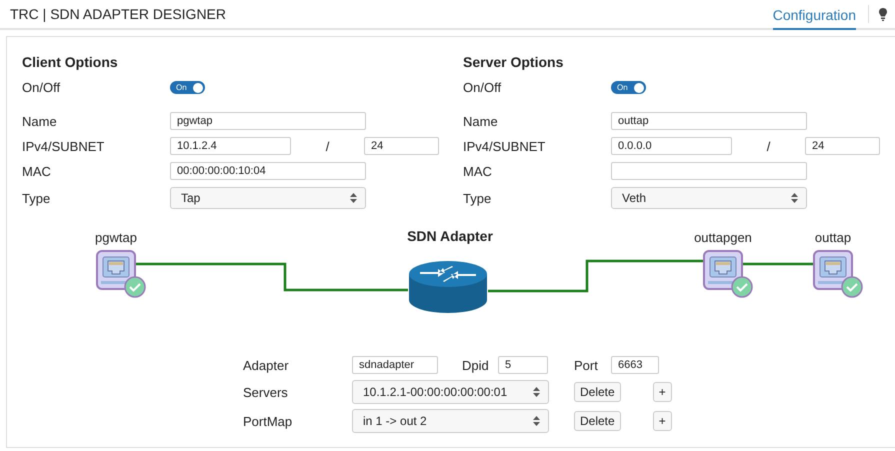 This screenshot has height=451, width=895. I want to click on router-icon, so click(448, 287).